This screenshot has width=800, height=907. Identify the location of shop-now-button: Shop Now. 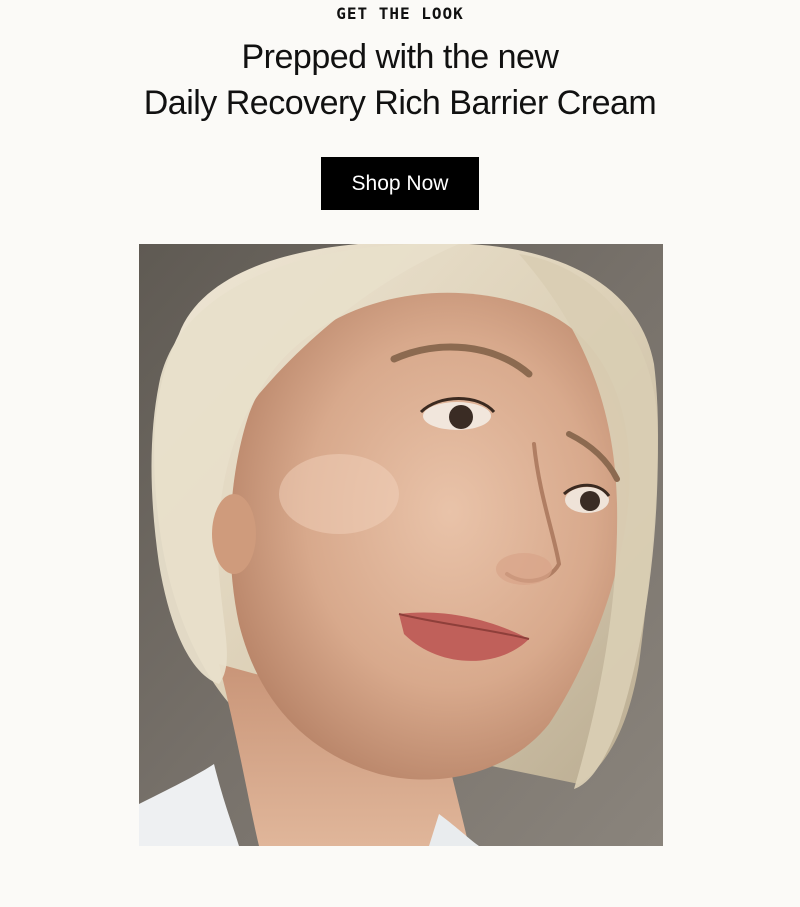
(400, 183).